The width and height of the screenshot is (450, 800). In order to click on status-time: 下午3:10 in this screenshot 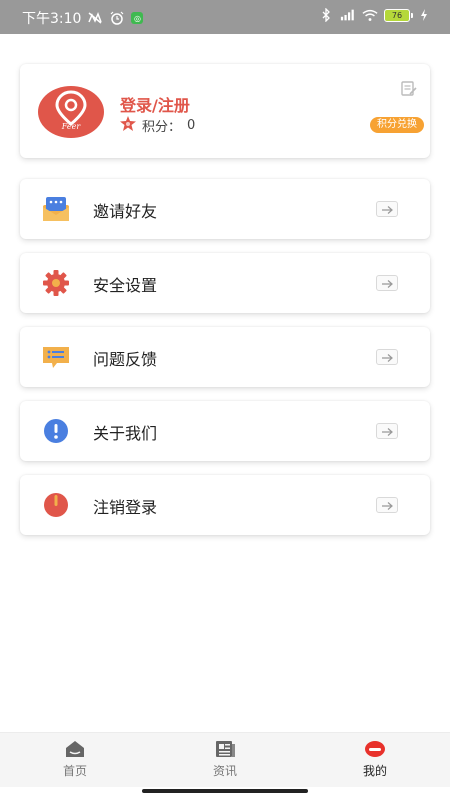, I will do `click(52, 19)`.